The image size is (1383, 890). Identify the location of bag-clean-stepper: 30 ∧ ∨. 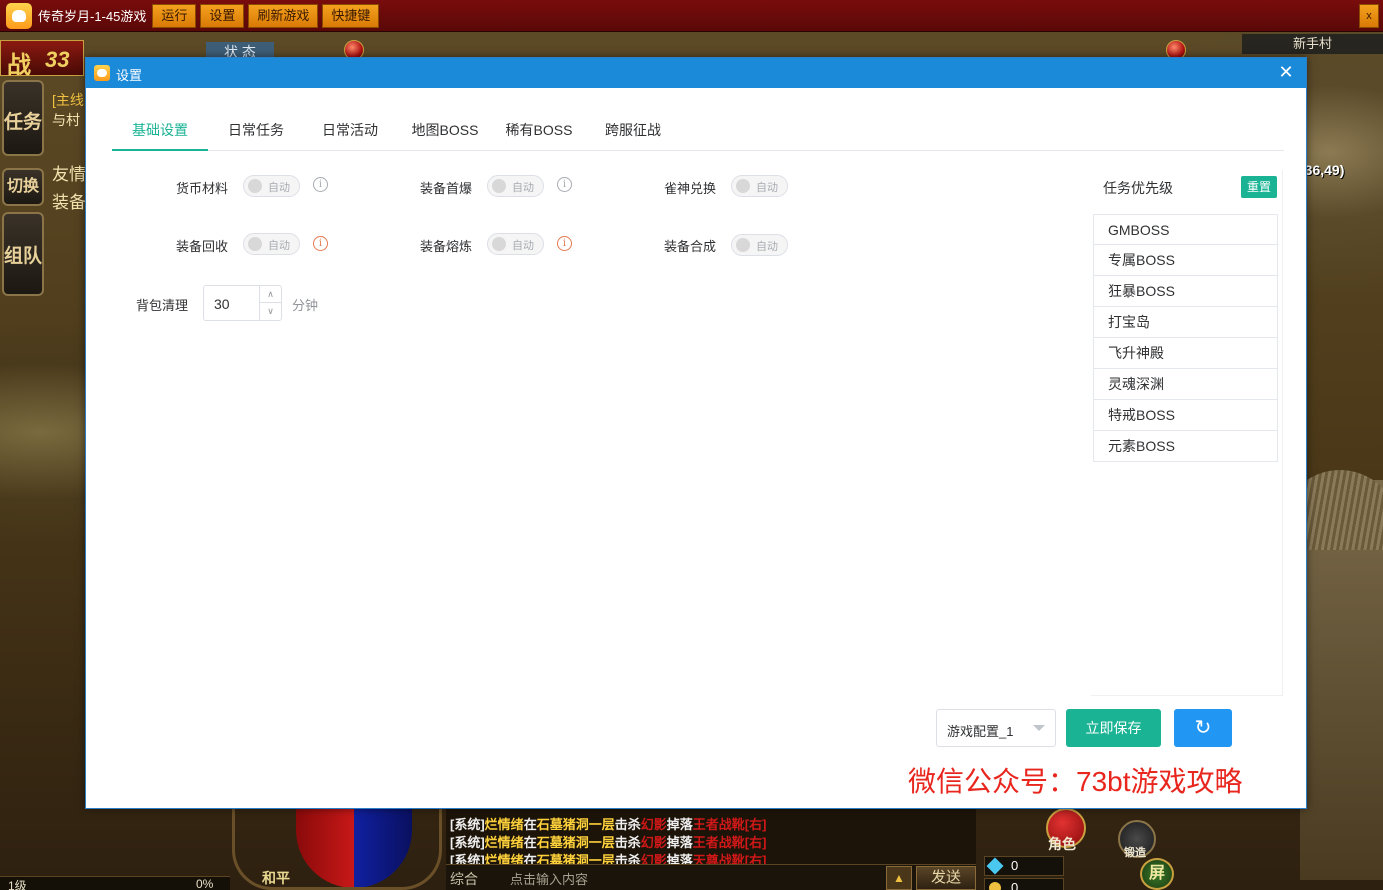
(242, 303).